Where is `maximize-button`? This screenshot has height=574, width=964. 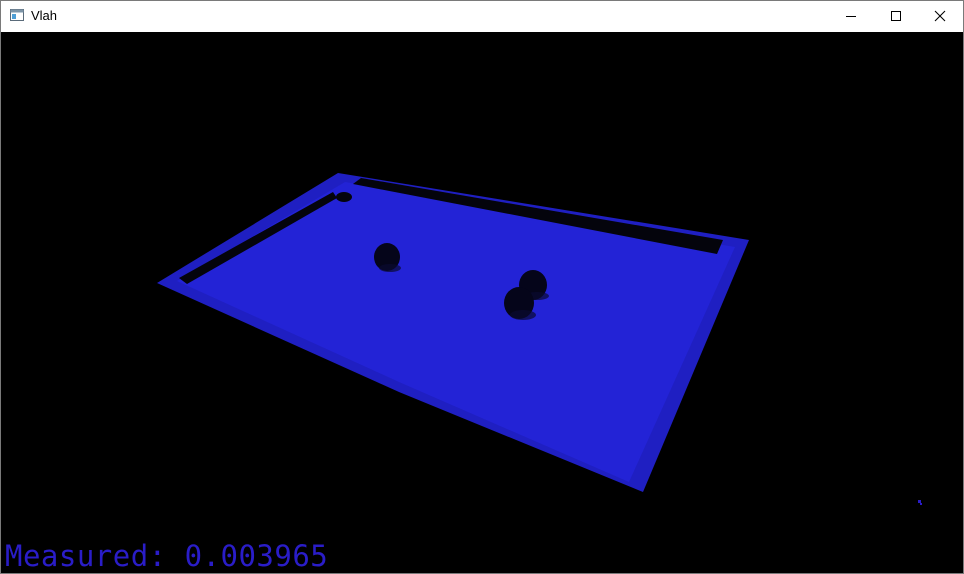
maximize-button is located at coordinates (896, 16).